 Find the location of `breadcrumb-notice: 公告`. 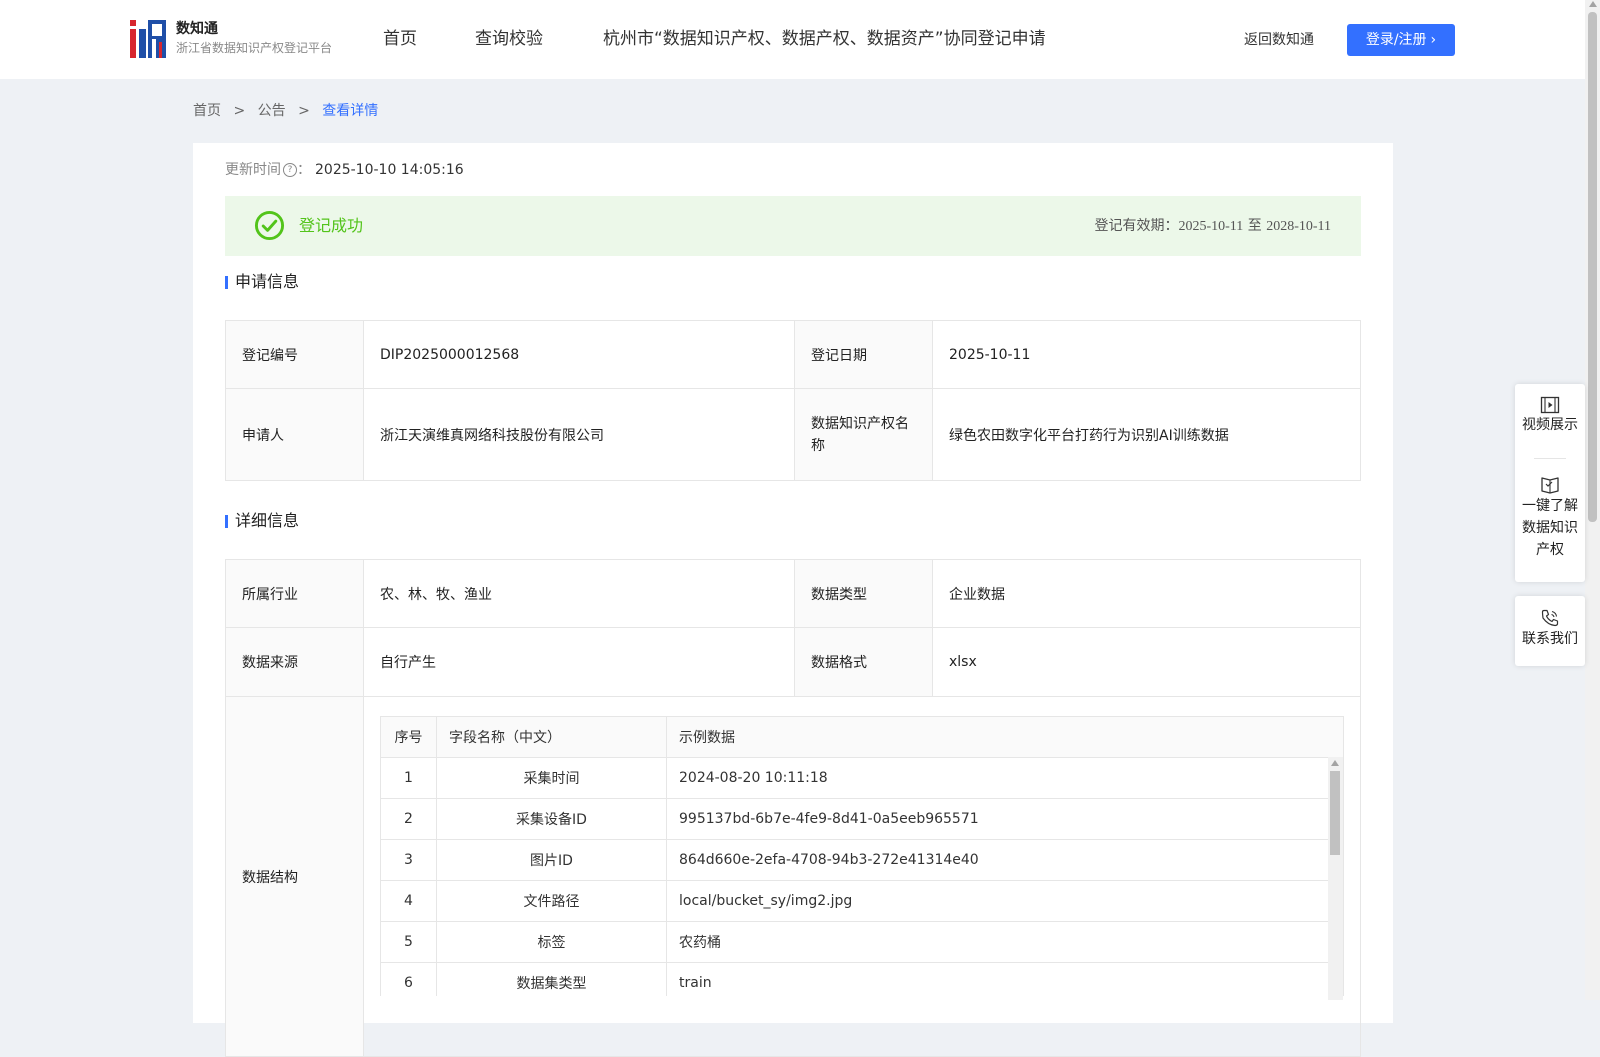

breadcrumb-notice: 公告 is located at coordinates (272, 111).